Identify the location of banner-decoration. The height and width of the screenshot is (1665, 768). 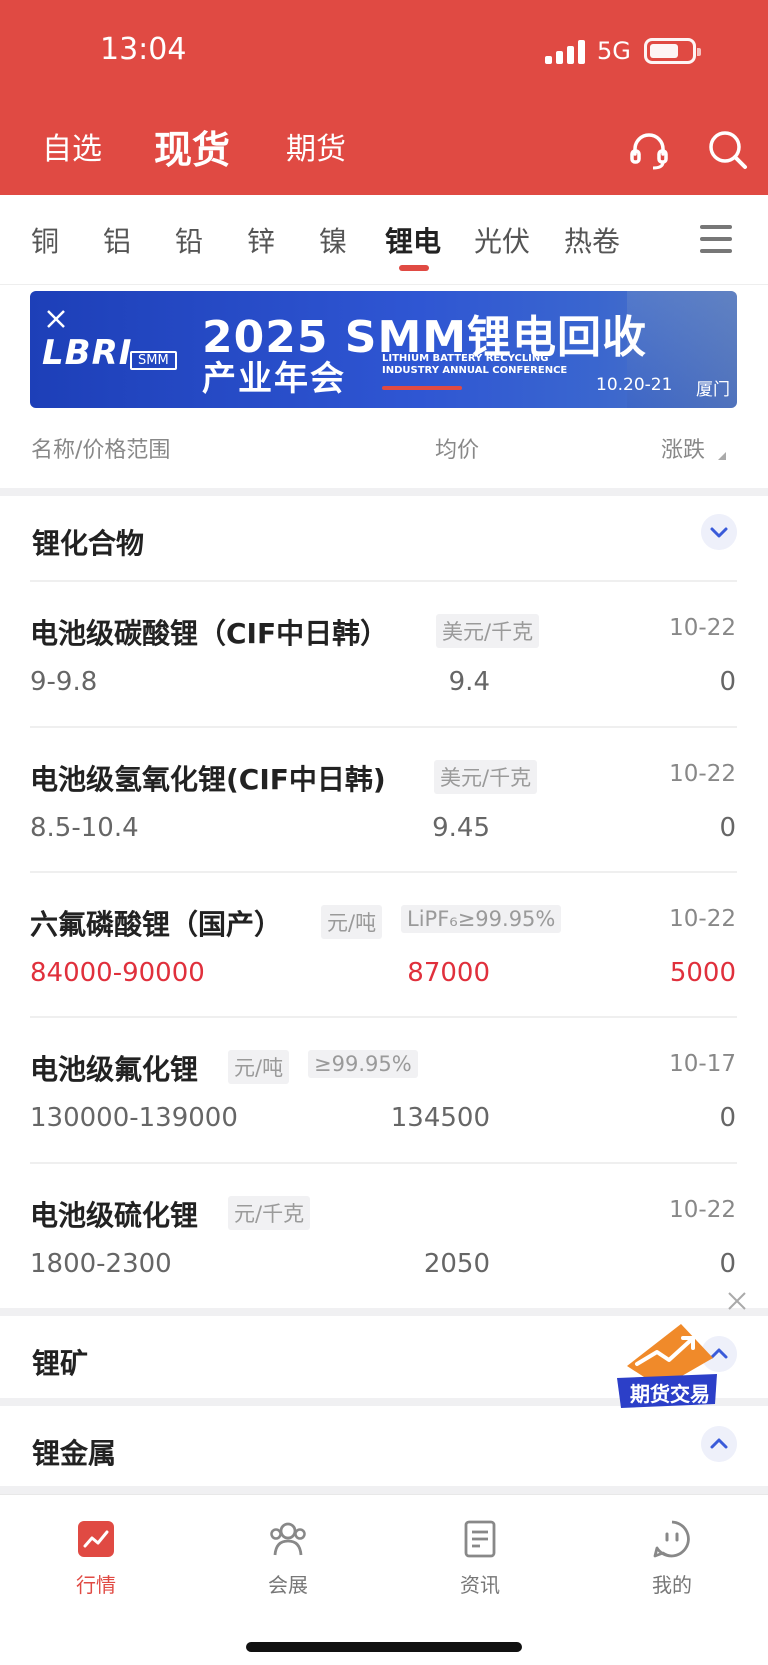
(422, 388).